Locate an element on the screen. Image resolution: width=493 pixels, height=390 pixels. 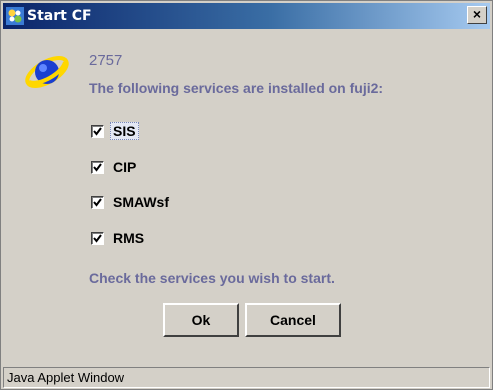
sis-checkbox is located at coordinates (97, 131).